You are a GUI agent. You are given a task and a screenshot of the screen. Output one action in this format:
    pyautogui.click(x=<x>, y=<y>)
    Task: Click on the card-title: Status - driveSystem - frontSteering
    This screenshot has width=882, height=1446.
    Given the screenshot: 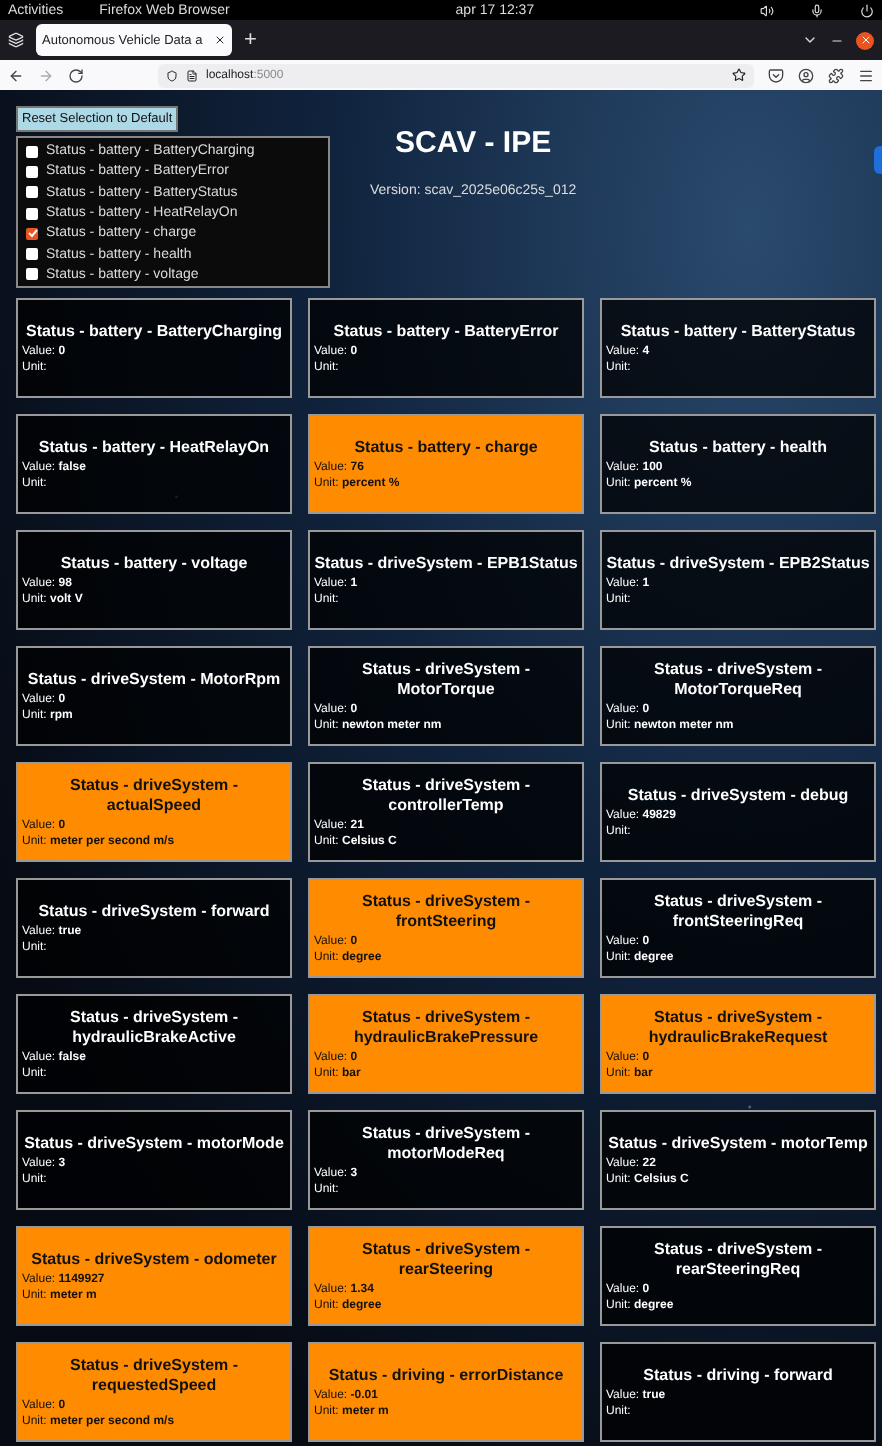 What is the action you would take?
    pyautogui.click(x=446, y=911)
    